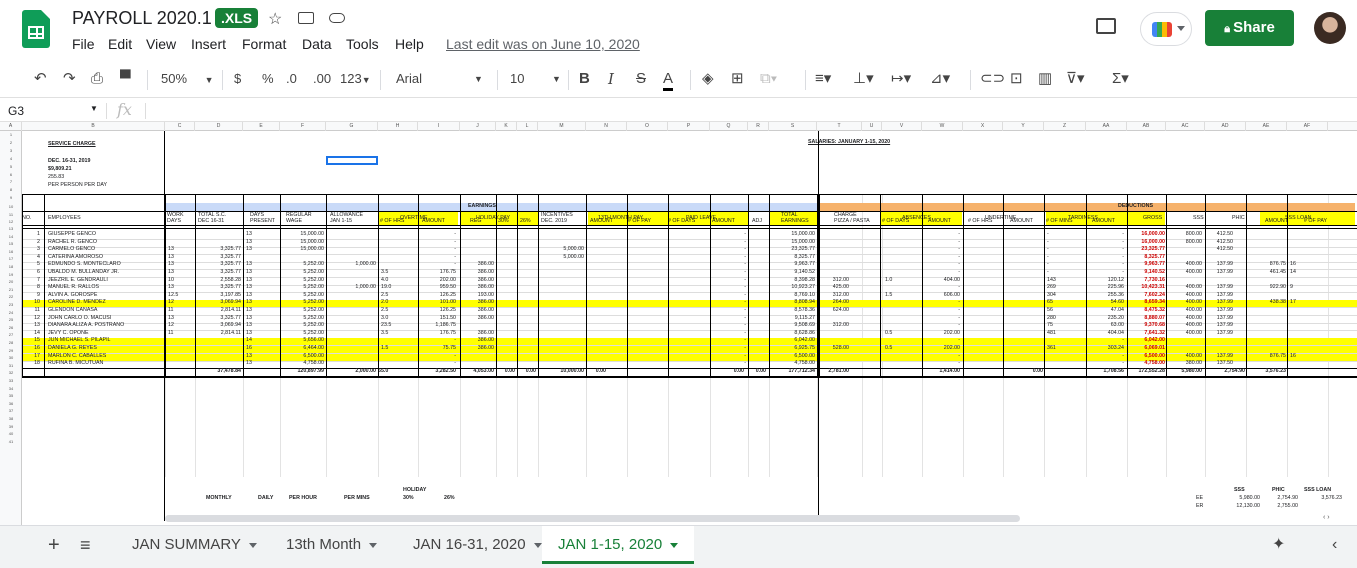 The height and width of the screenshot is (568, 1357). What do you see at coordinates (437, 371) in the screenshot?
I see `total-i: 3,282.50` at bounding box center [437, 371].